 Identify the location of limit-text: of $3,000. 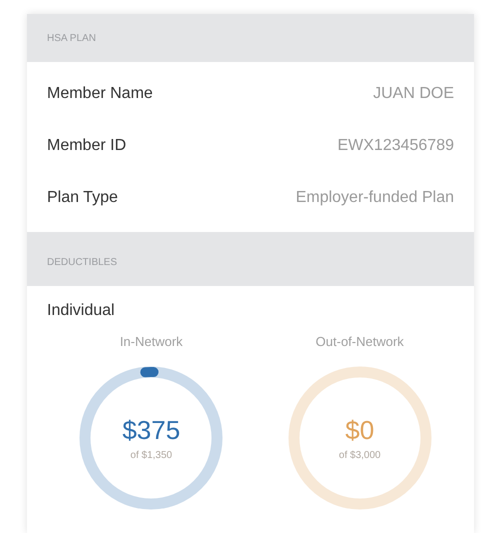
(359, 455).